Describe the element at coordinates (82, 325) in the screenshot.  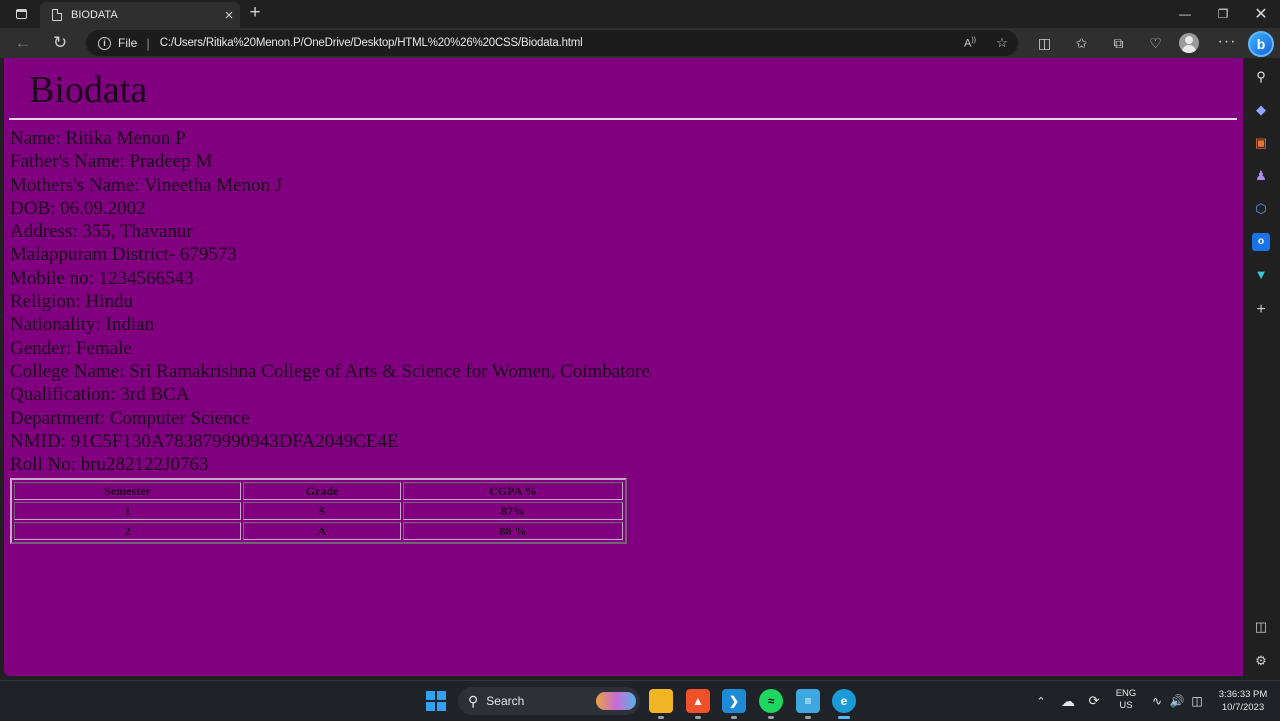
I see `info-line: Nationality: Indian` at that location.